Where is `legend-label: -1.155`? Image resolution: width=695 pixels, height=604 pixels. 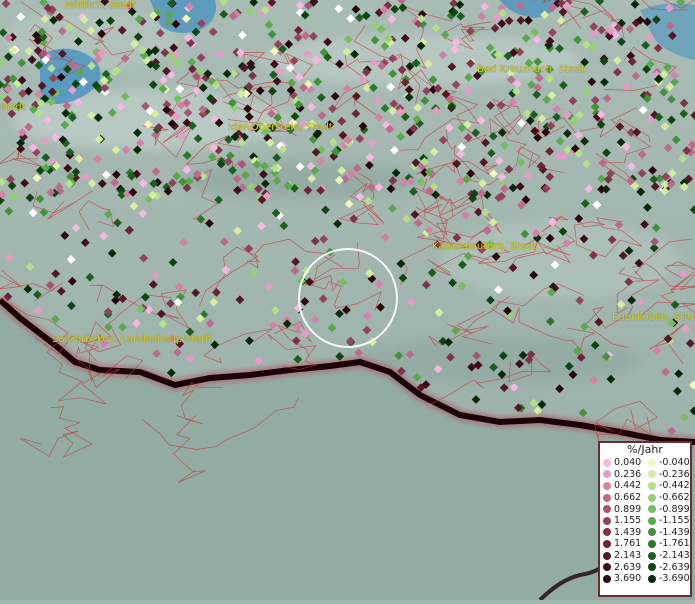 legend-label: -1.155 is located at coordinates (674, 521).